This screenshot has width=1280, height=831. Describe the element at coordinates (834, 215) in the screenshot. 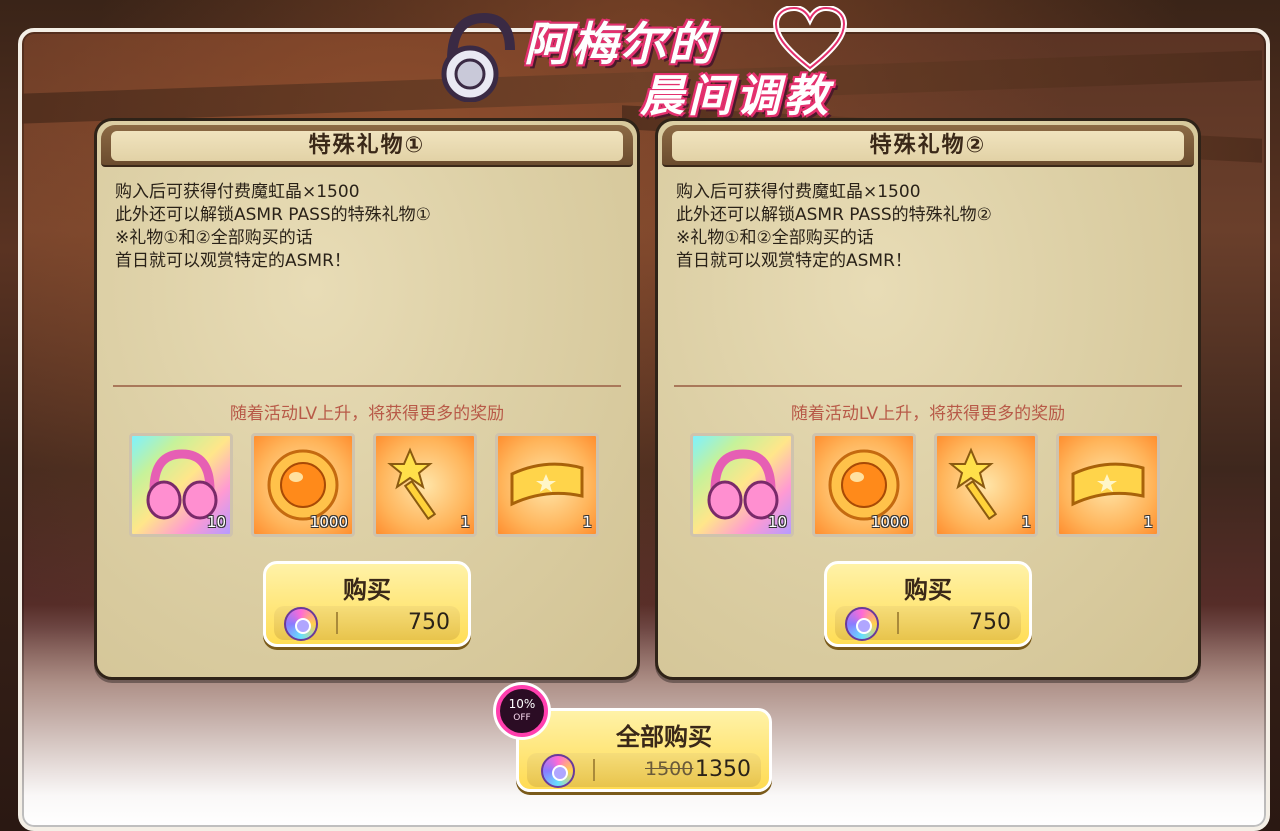

I see `description-line: 此外还可以解锁ASMR PASS的特殊礼物②` at that location.